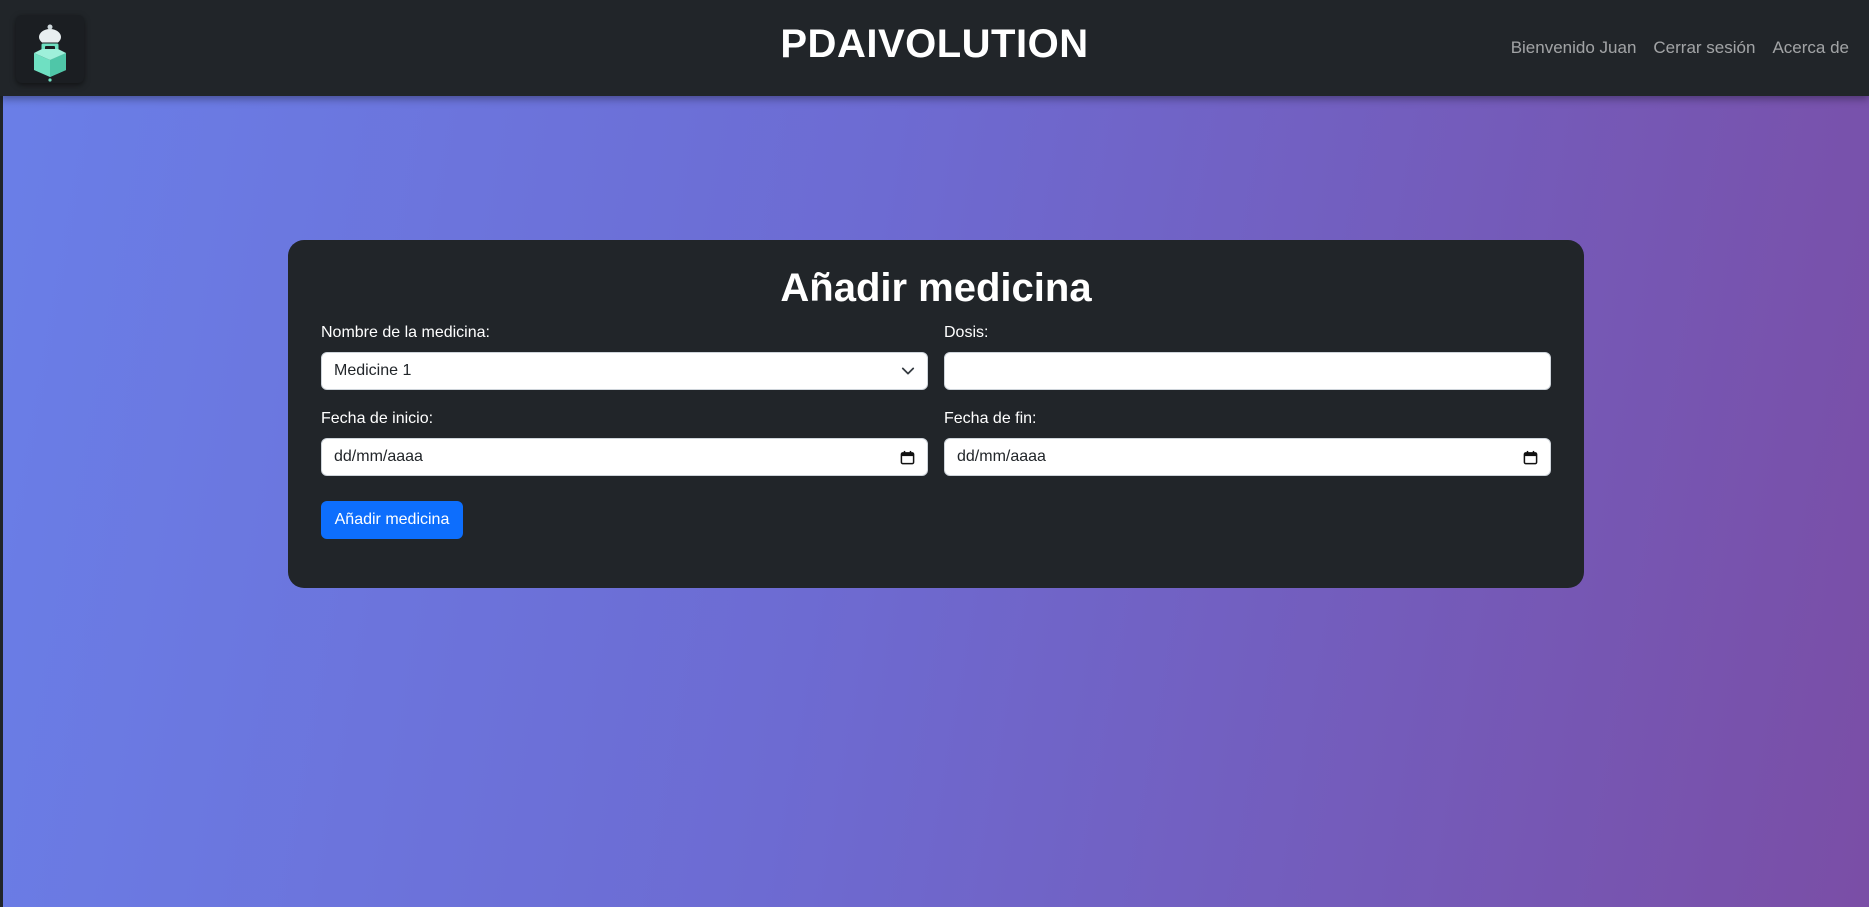  Describe the element at coordinates (1, 453) in the screenshot. I see `left-edge-bar` at that location.